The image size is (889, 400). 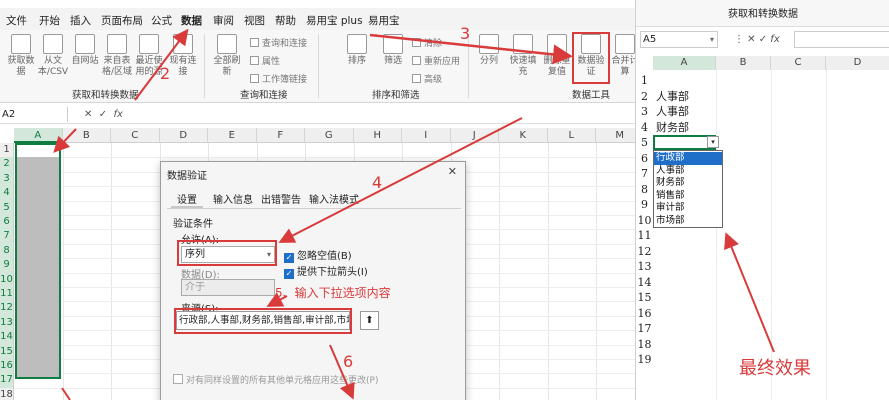 What do you see at coordinates (227, 56) in the screenshot?
I see `refresh-all-button: 全部刷新` at bounding box center [227, 56].